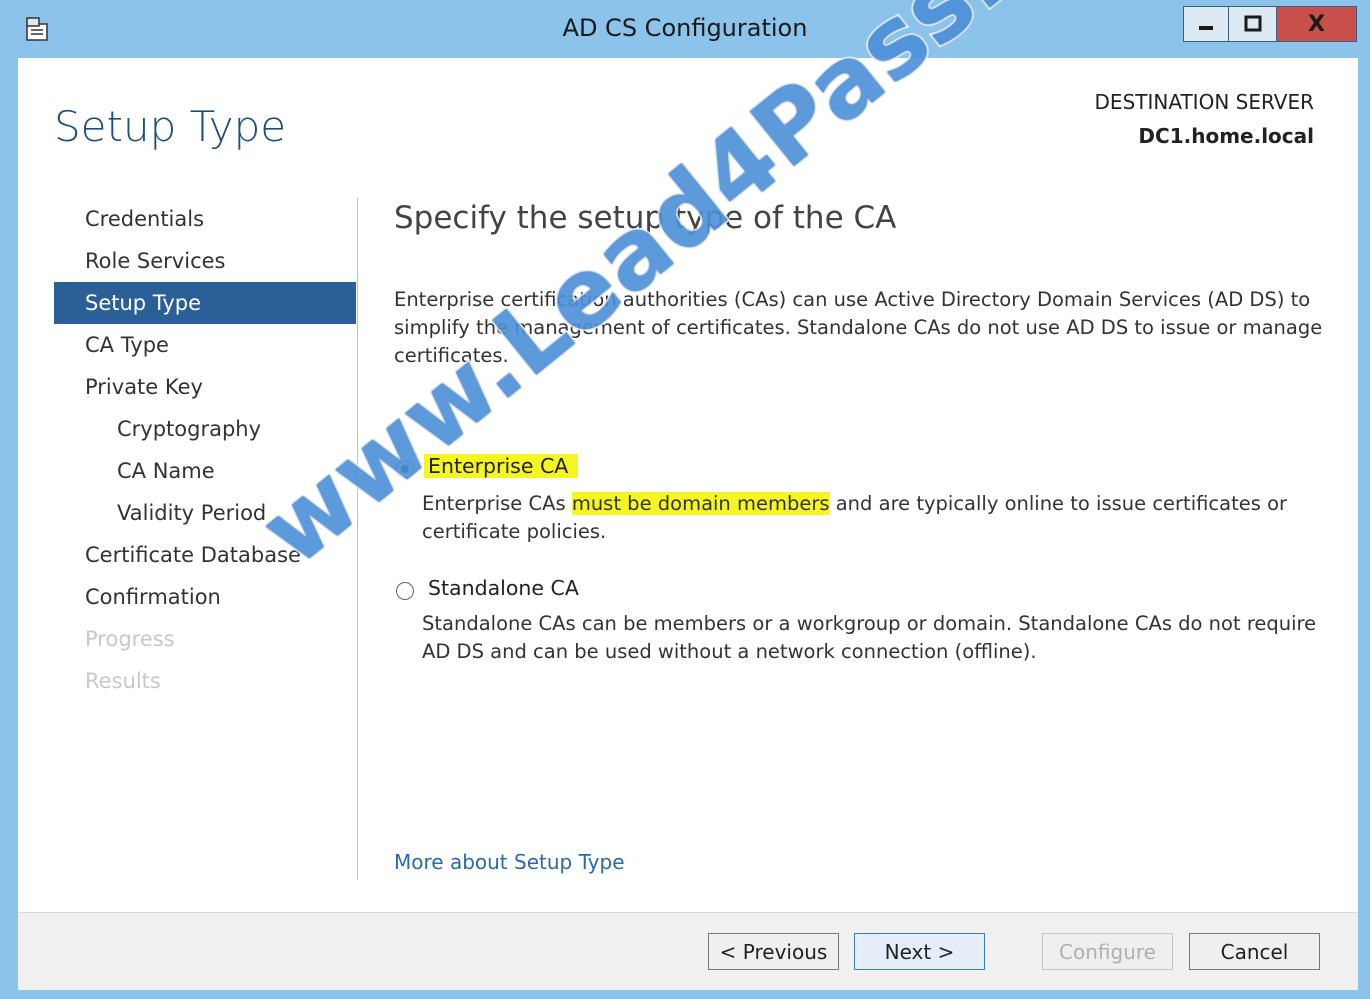 The height and width of the screenshot is (999, 1370). I want to click on close-button: X, so click(1317, 24).